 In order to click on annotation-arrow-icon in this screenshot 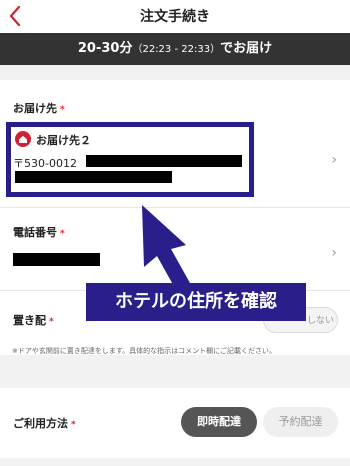, I will do `click(166, 247)`.